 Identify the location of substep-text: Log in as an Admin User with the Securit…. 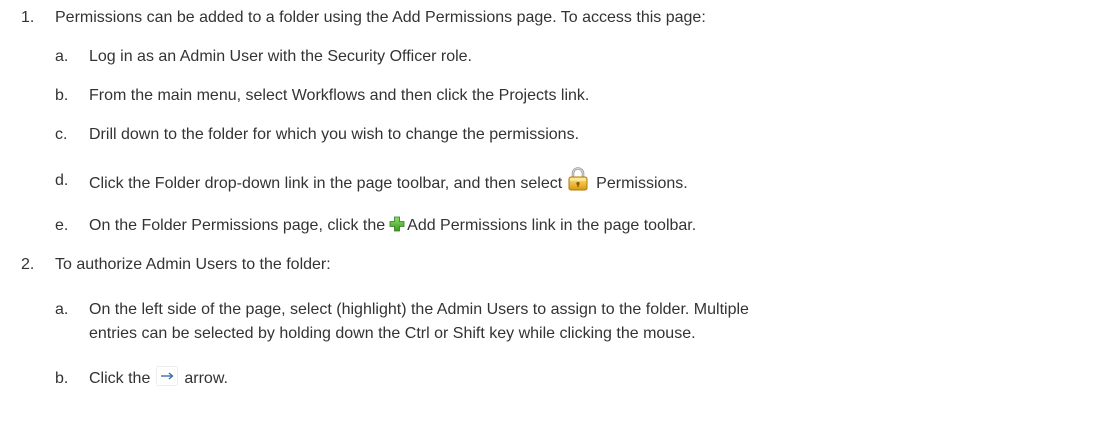
(280, 56).